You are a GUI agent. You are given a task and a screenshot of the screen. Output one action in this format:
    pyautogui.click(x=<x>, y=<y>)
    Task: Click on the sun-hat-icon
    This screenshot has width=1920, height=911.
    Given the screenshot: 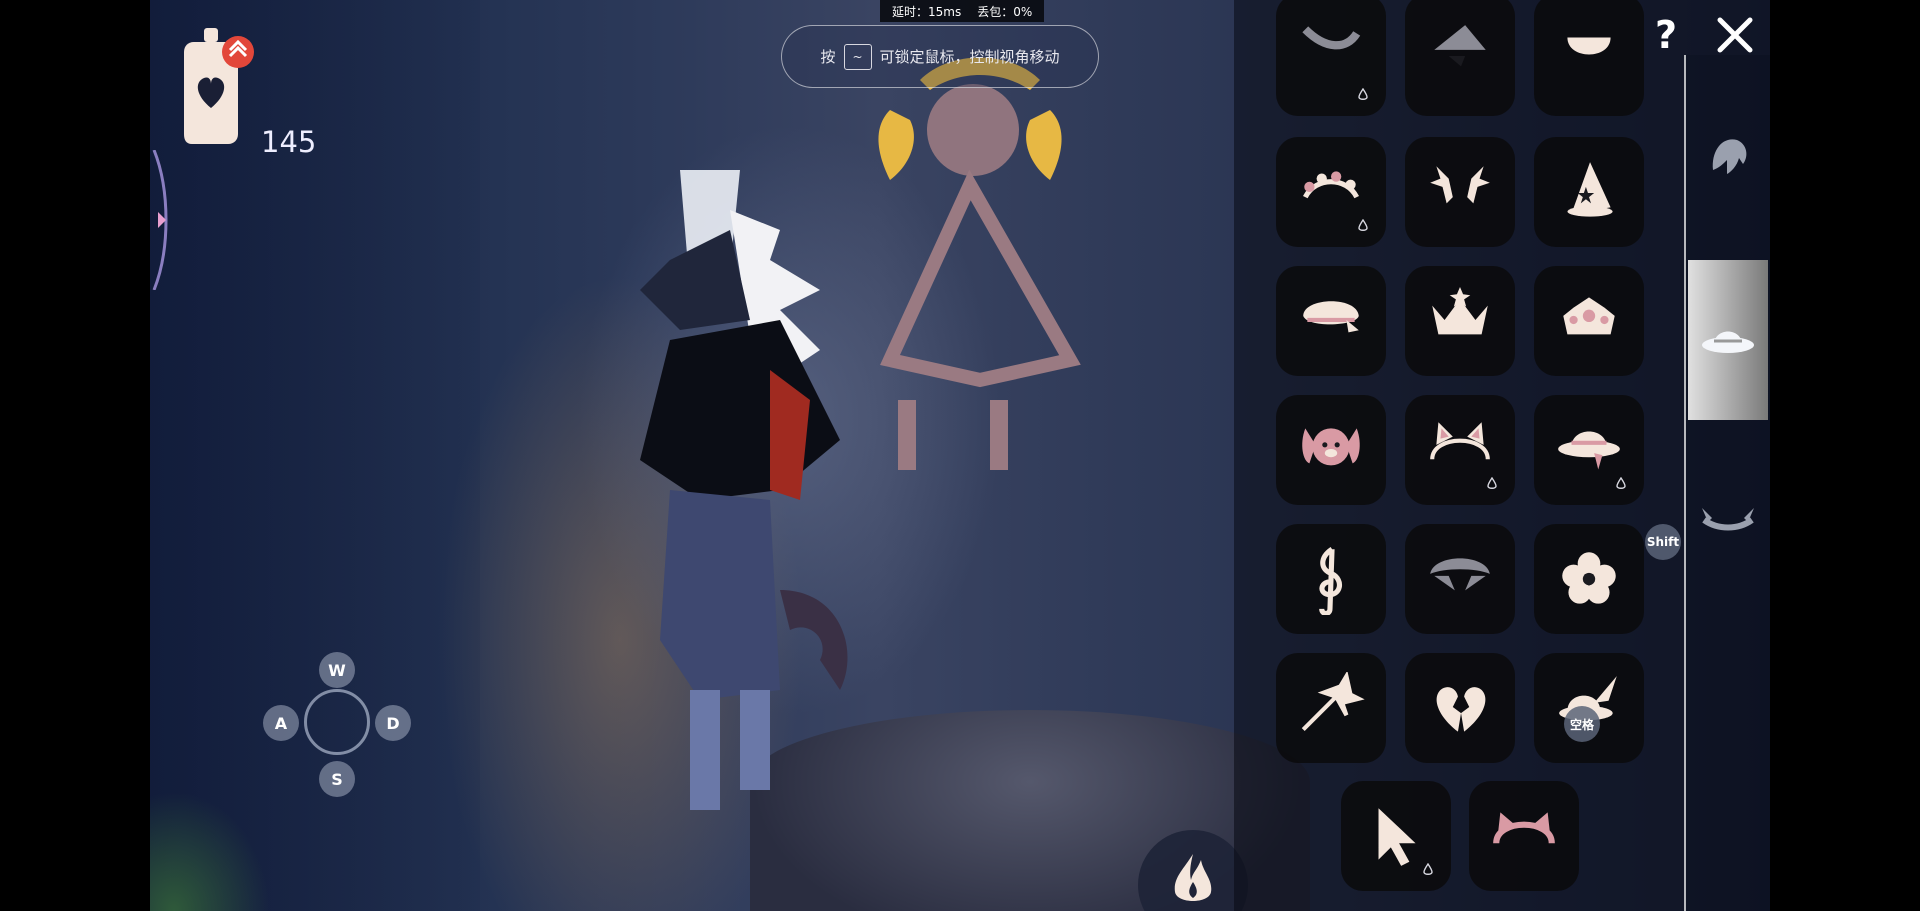 What is the action you would take?
    pyautogui.click(x=1589, y=450)
    